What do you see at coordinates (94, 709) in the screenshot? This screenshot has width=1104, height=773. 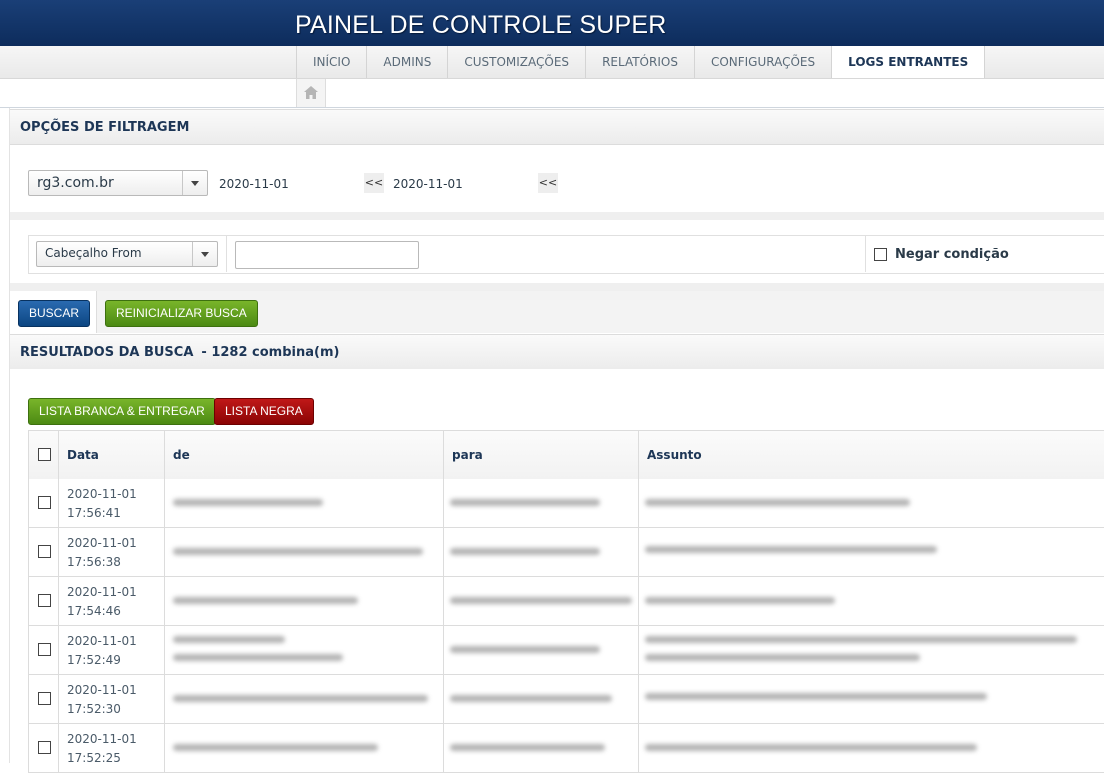 I see `row-time: 17:52:30` at bounding box center [94, 709].